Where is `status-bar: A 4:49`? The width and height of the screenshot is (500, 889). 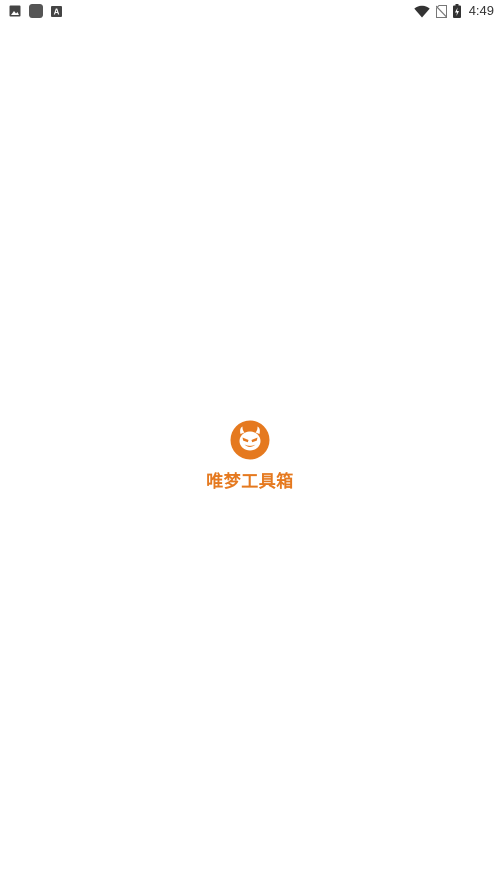 status-bar: A 4:49 is located at coordinates (250, 11).